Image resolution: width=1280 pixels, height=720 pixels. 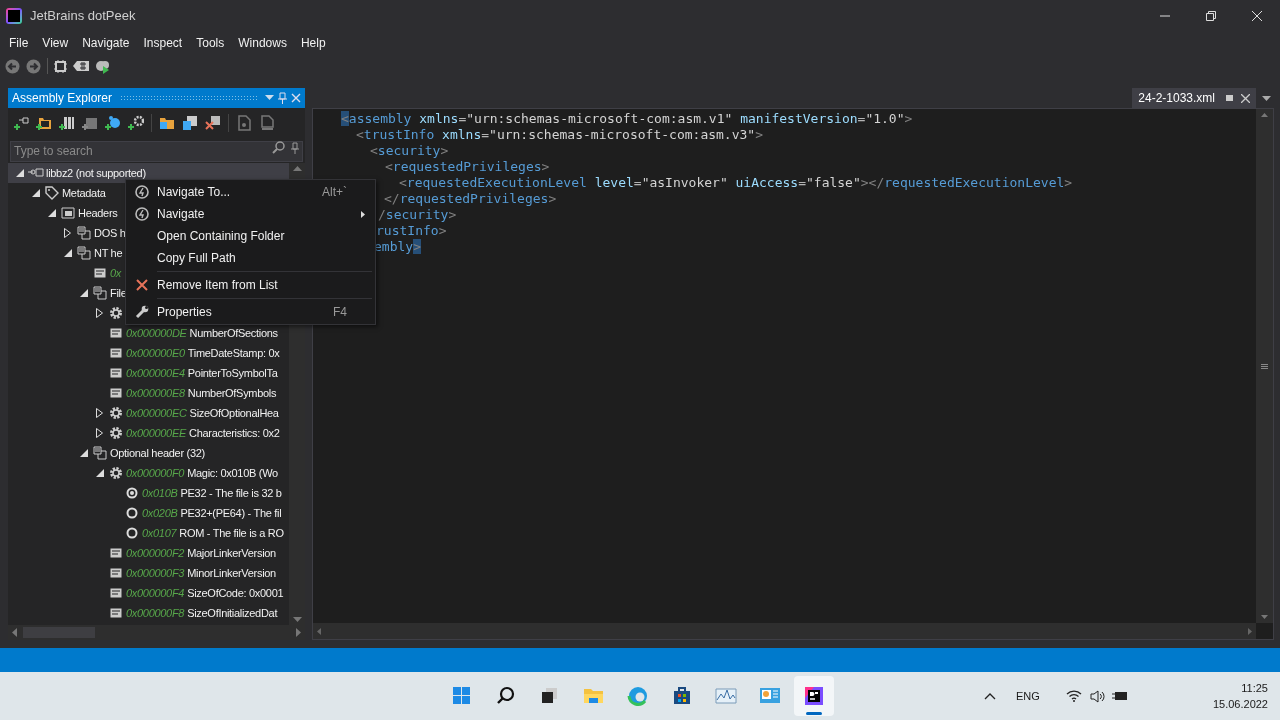 What do you see at coordinates (55, 43) in the screenshot?
I see `menu-item: View` at bounding box center [55, 43].